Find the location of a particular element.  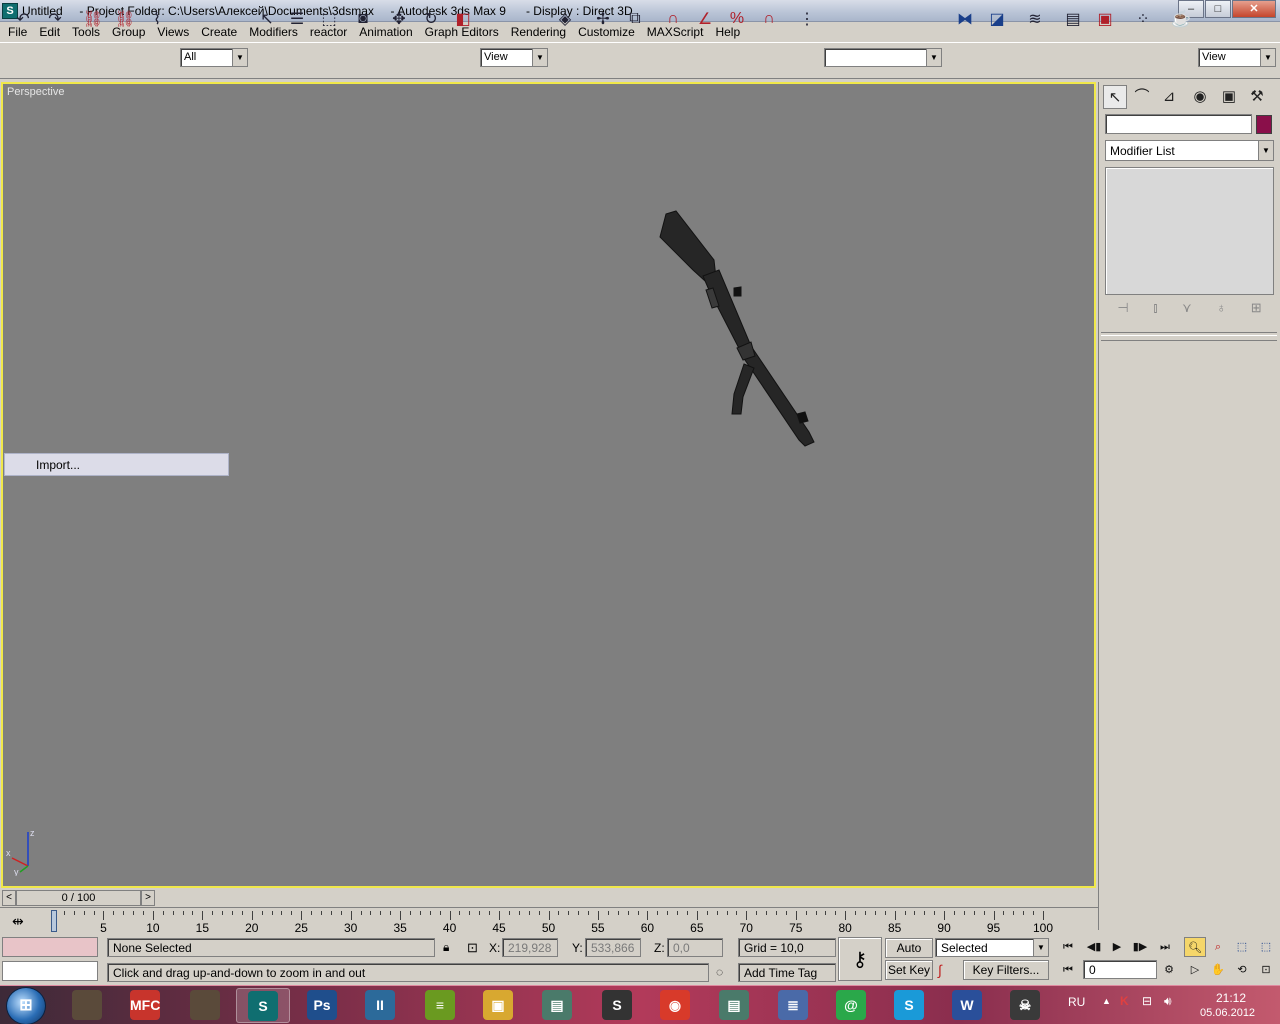

time-slider-prev-button: < is located at coordinates (9, 898).